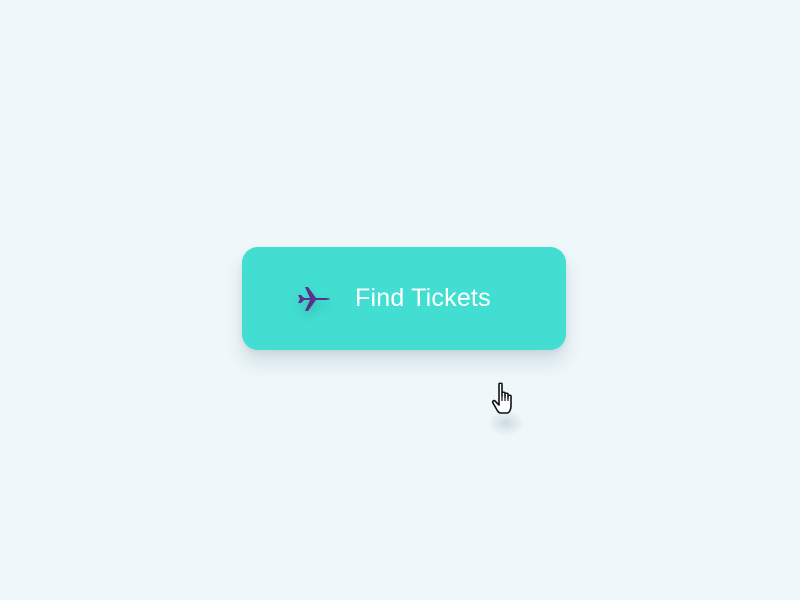 The image size is (800, 600). I want to click on find-tickets-button: Find Tickets, so click(404, 298).